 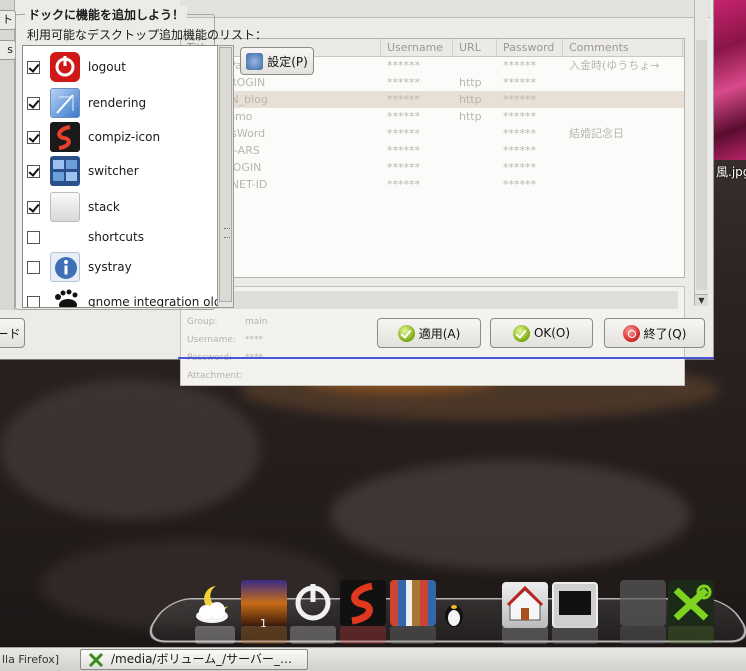 What do you see at coordinates (213, 603) in the screenshot?
I see `weather-icon` at bounding box center [213, 603].